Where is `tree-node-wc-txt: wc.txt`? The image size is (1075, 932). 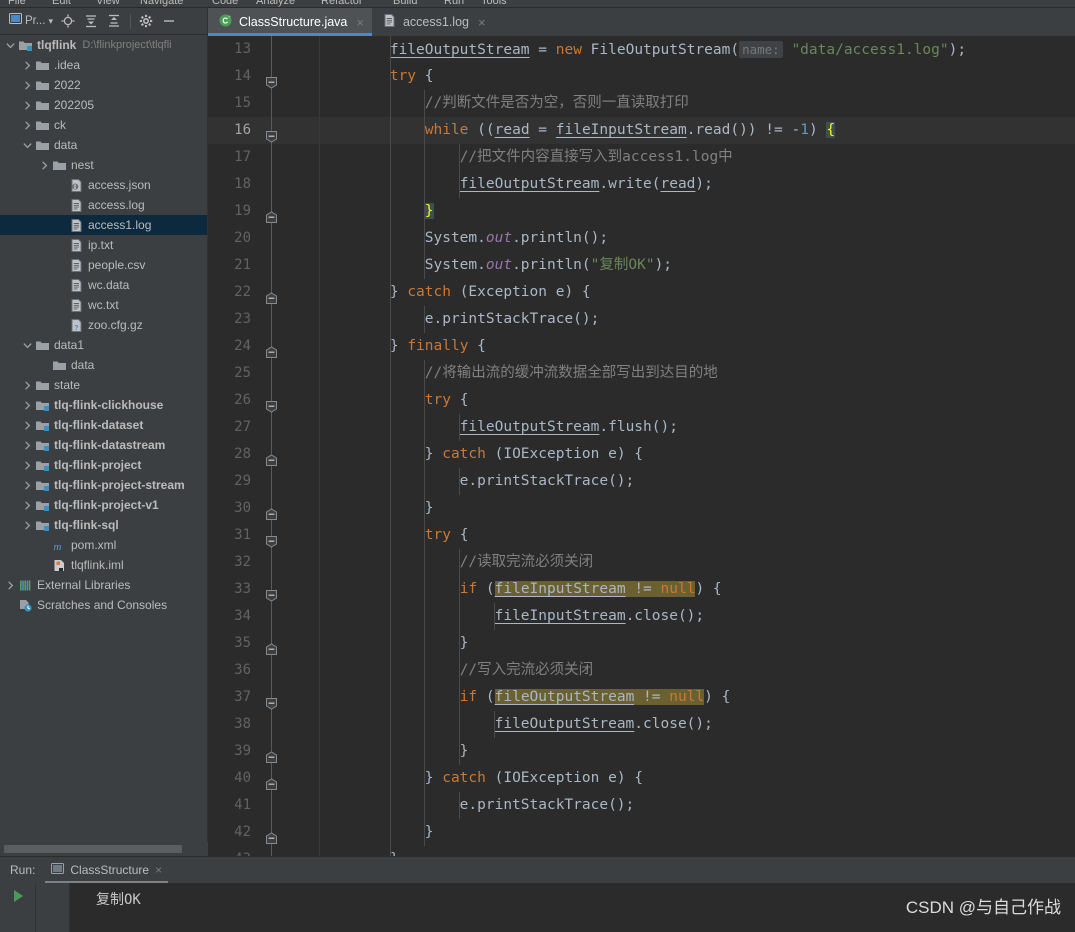
tree-node-wc-txt: wc.txt is located at coordinates (103, 305).